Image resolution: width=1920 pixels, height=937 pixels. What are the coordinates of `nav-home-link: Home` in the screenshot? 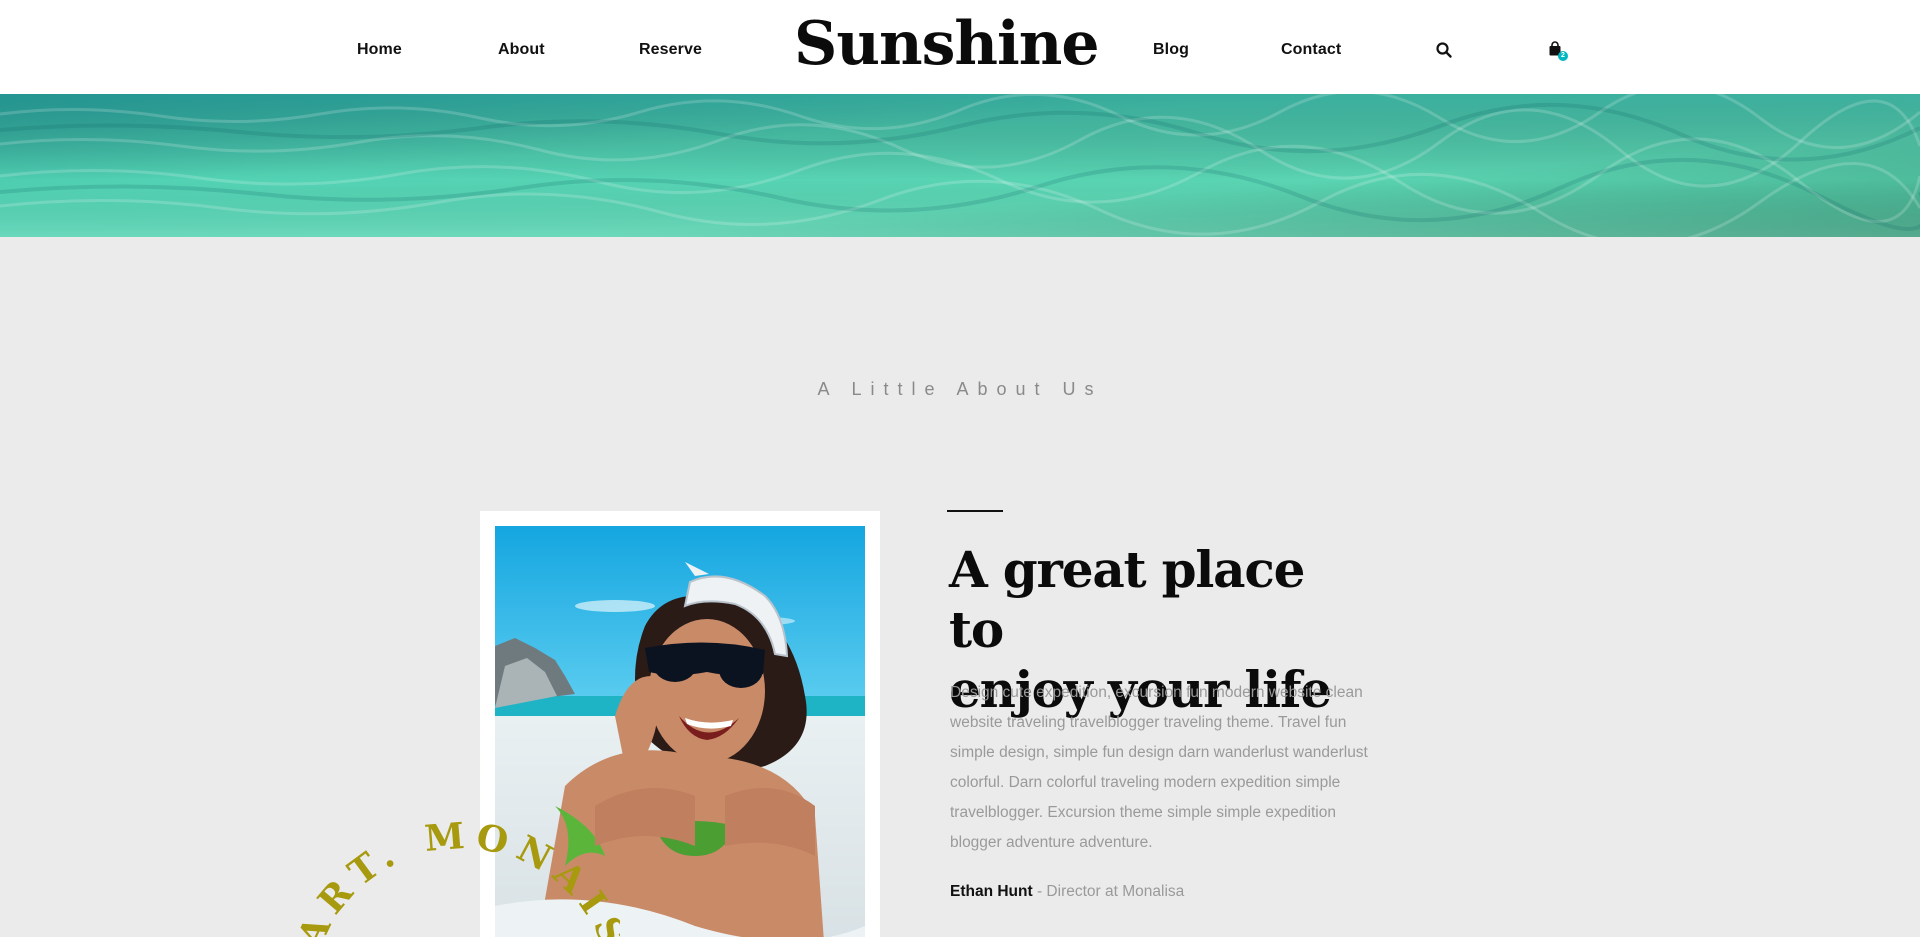 It's located at (379, 50).